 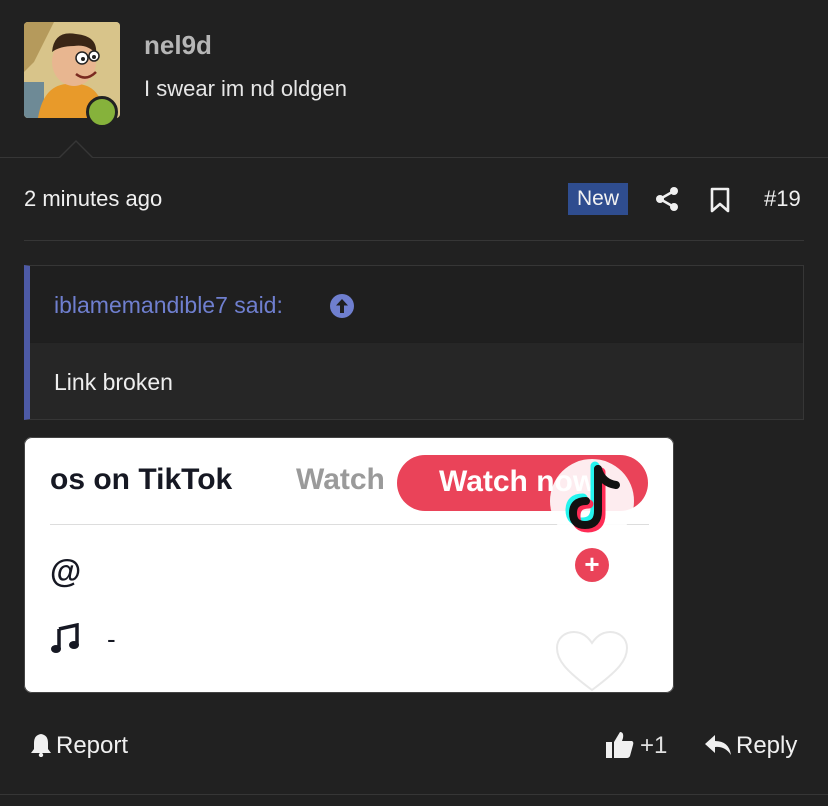 I want to click on bookmark-icon, so click(x=720, y=200).